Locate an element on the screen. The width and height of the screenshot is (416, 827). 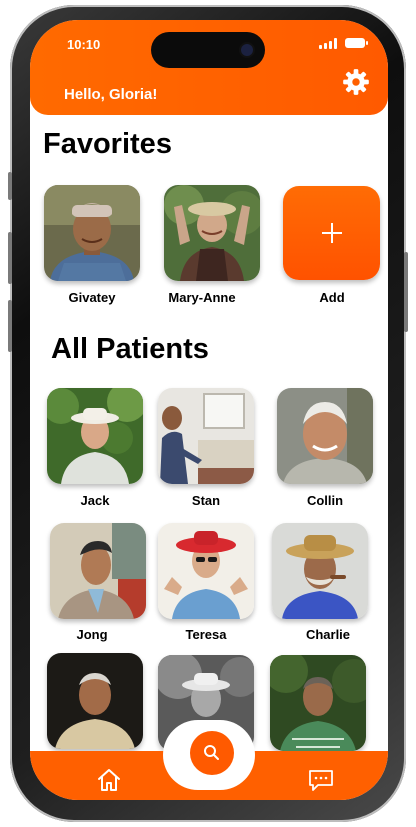
all-patients-title: All Patients is located at coordinates (130, 349).